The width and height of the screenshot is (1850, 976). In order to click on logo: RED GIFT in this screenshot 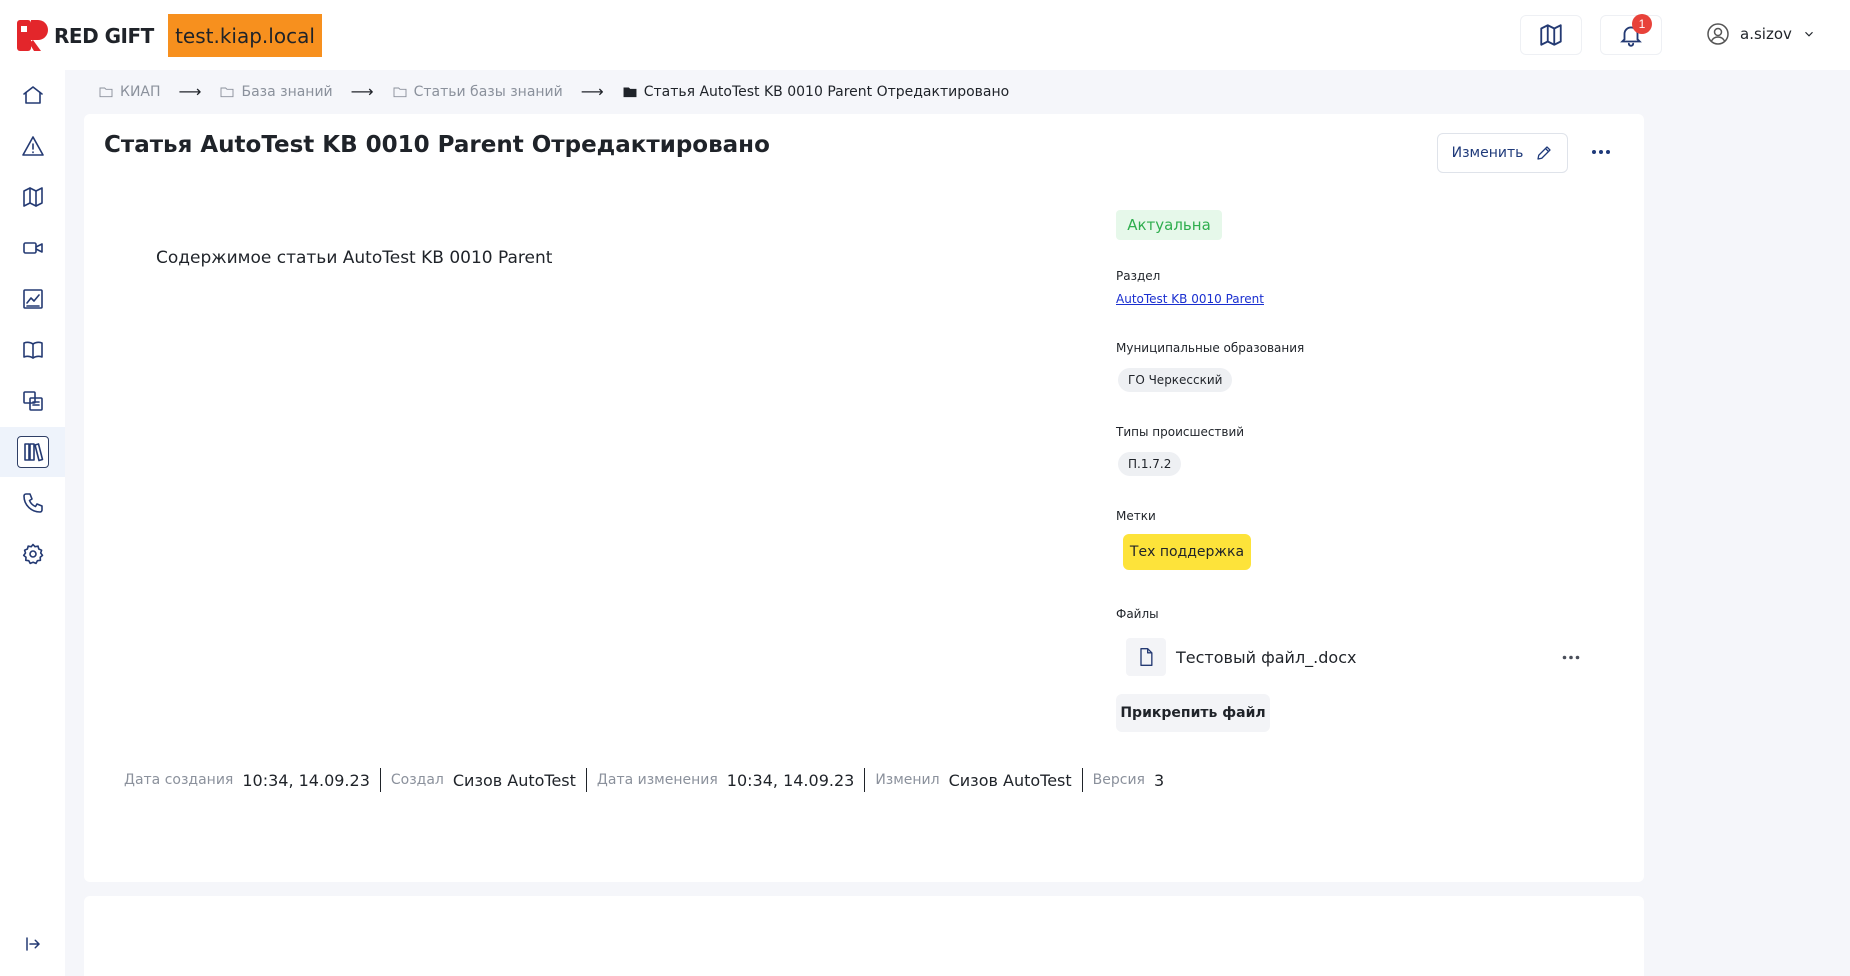, I will do `click(85, 35)`.